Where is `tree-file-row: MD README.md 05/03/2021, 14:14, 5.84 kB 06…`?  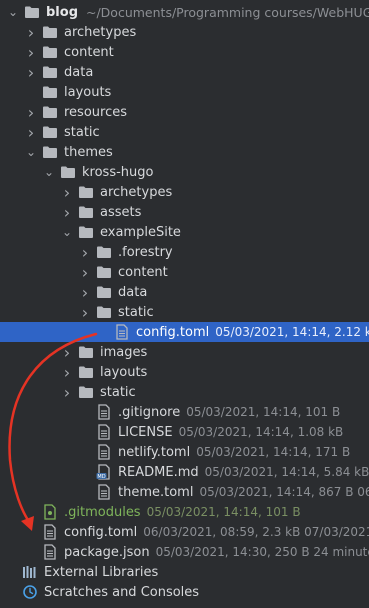
tree-file-row: MD README.md 05/03/2021, 14:14, 5.84 kB 06… is located at coordinates (184, 472).